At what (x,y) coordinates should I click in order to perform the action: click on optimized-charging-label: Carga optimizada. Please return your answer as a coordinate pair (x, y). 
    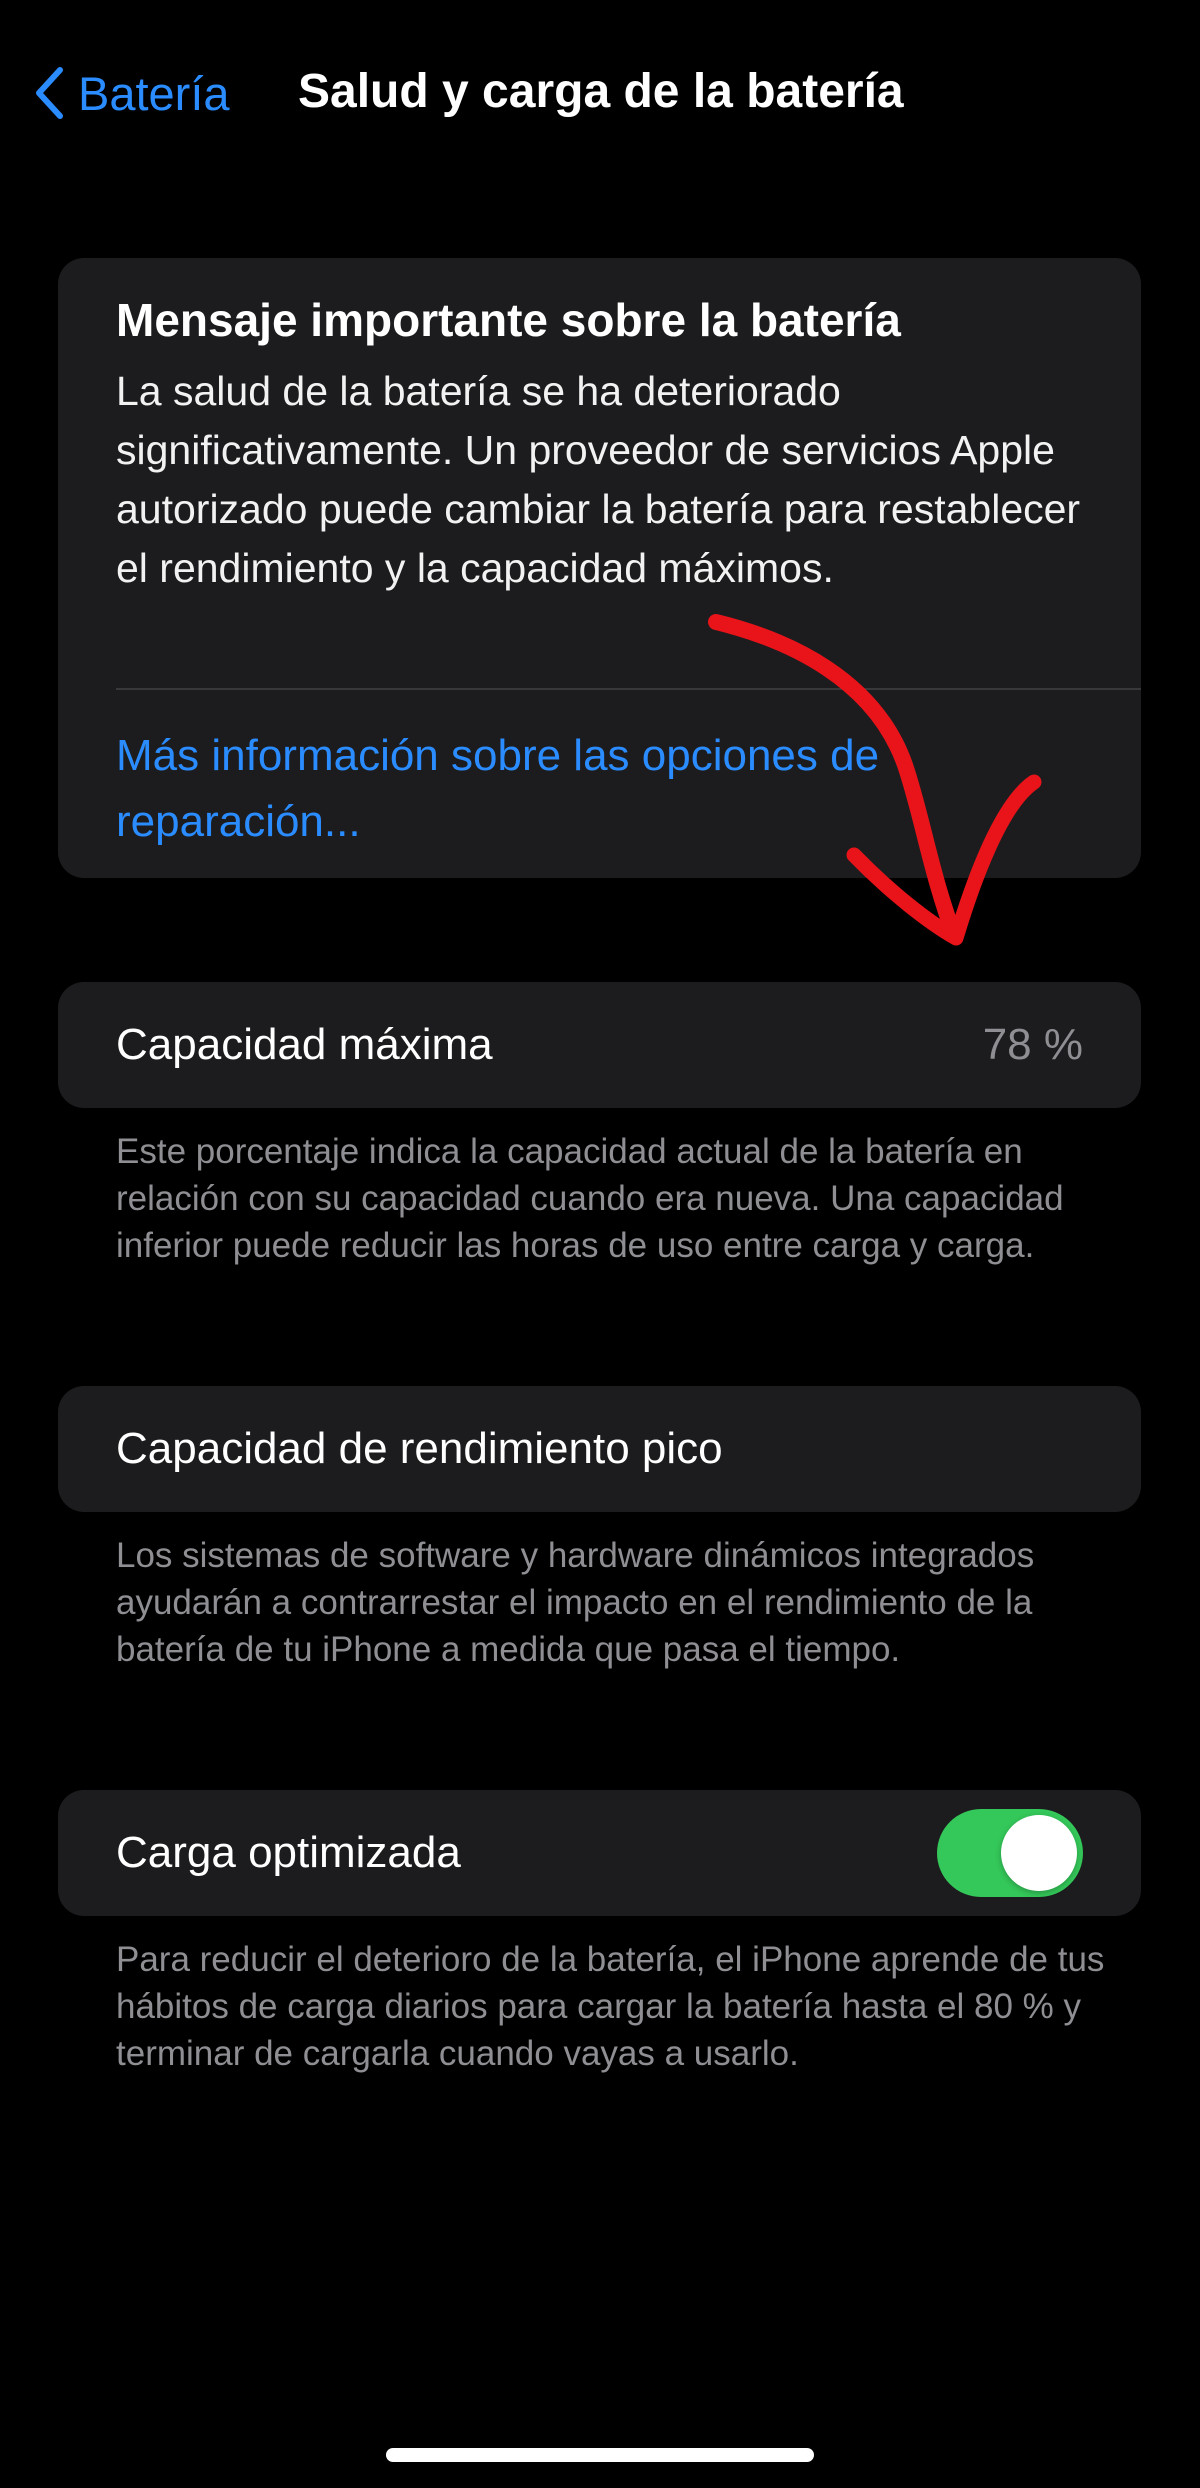
    Looking at the image, I should click on (288, 1852).